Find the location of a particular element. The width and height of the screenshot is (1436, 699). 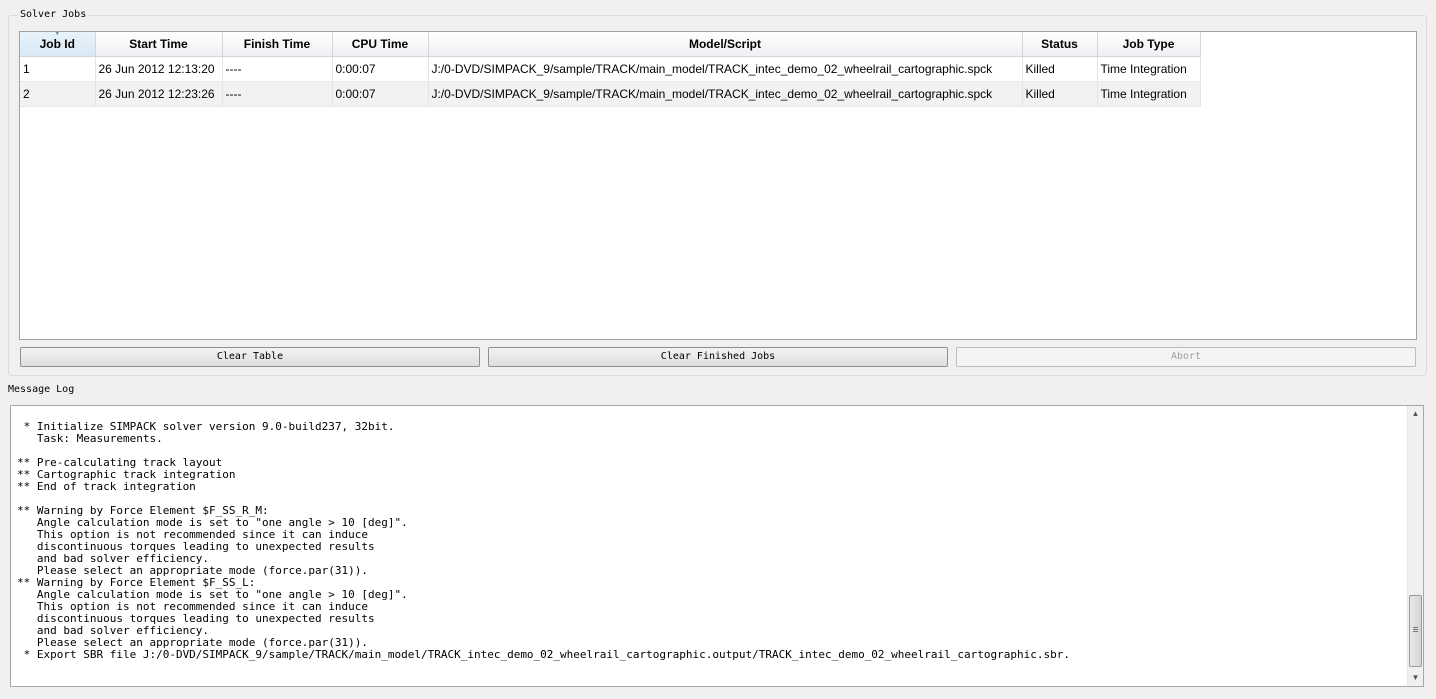

clear-table-button: Clear Table is located at coordinates (250, 357).